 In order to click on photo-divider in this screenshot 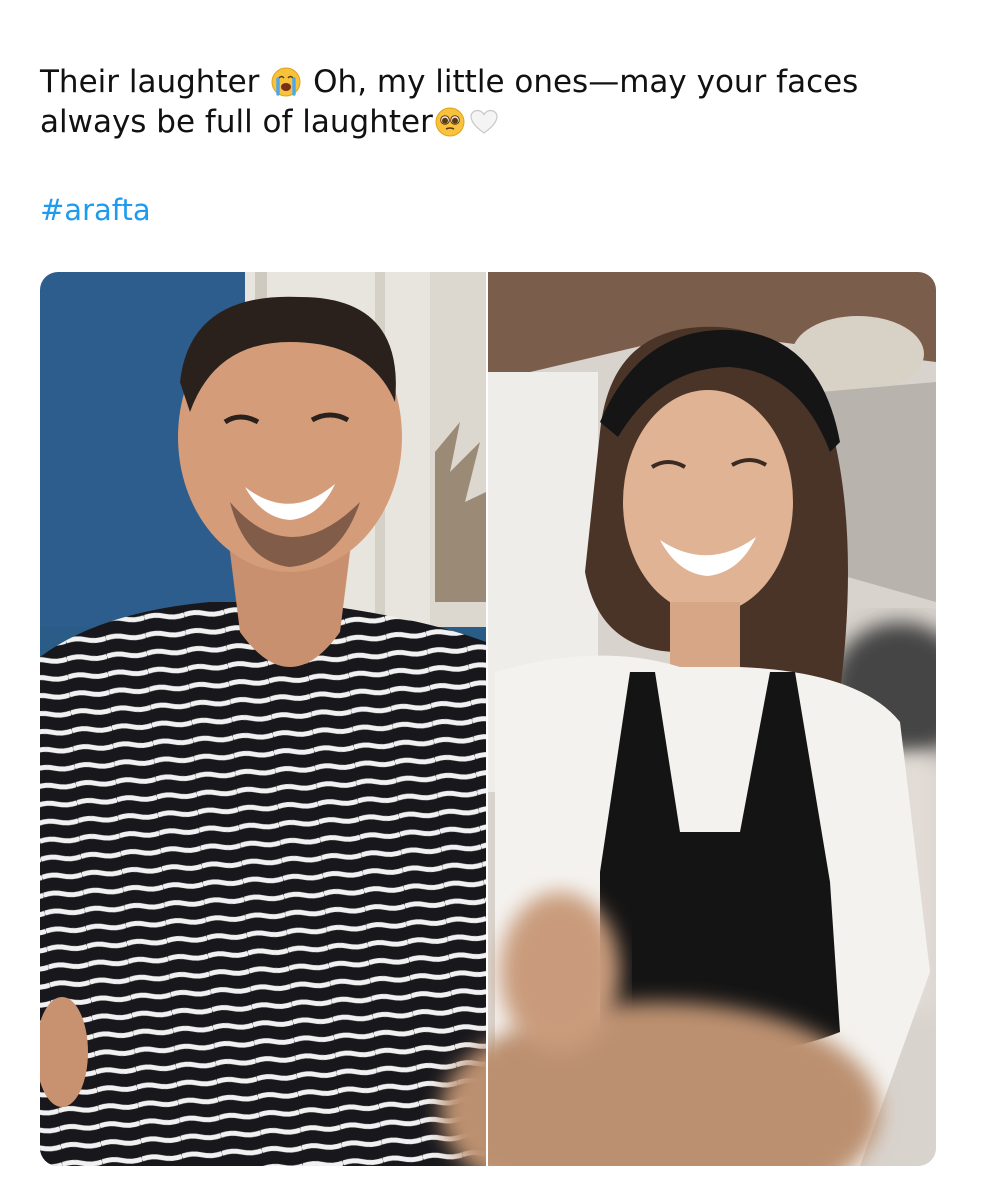, I will do `click(487, 719)`.